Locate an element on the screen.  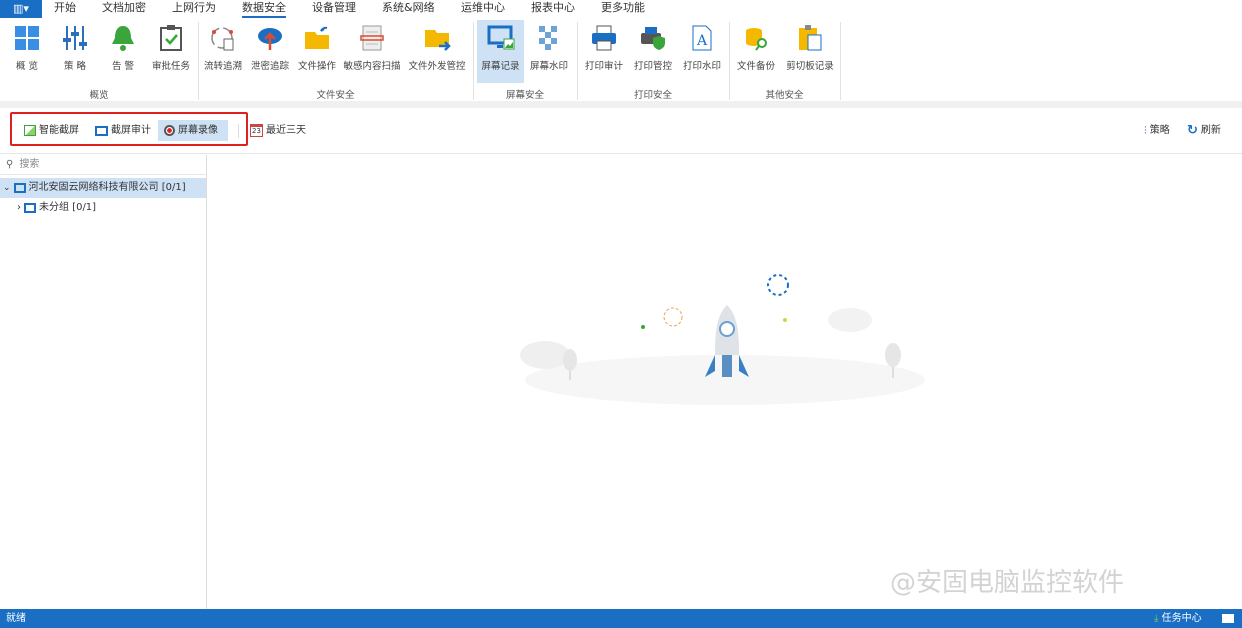
status-text: 就绪 is located at coordinates (16, 618).